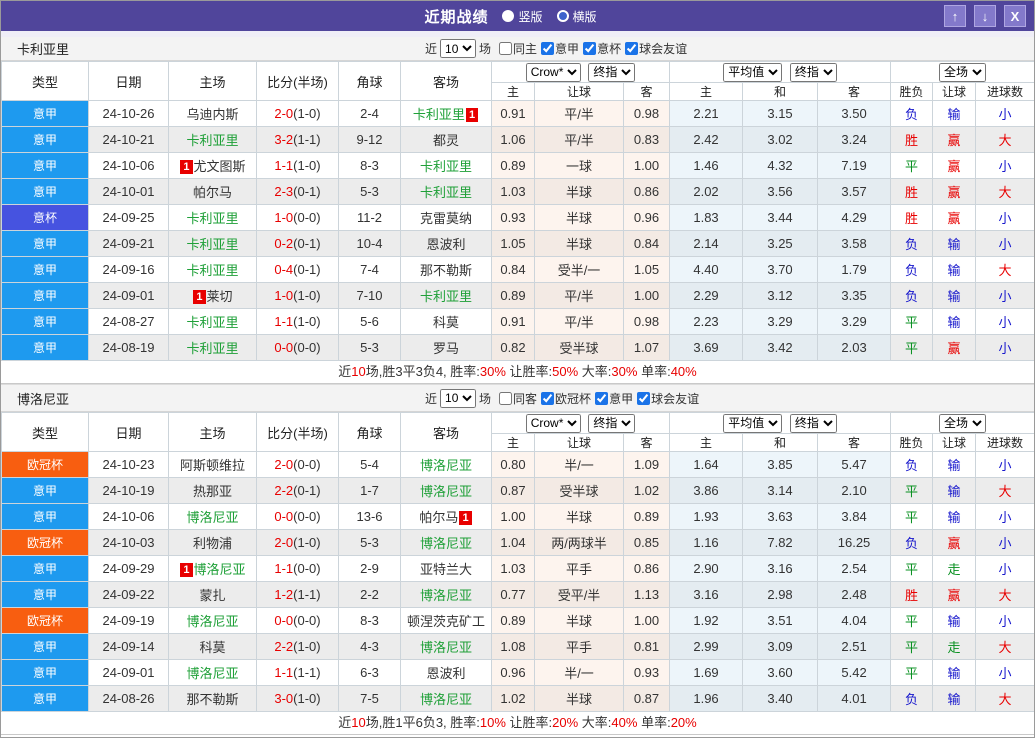 This screenshot has height=738, width=1035. Describe the element at coordinates (854, 442) in the screenshot. I see `sub-header-avg-away: 客` at that location.